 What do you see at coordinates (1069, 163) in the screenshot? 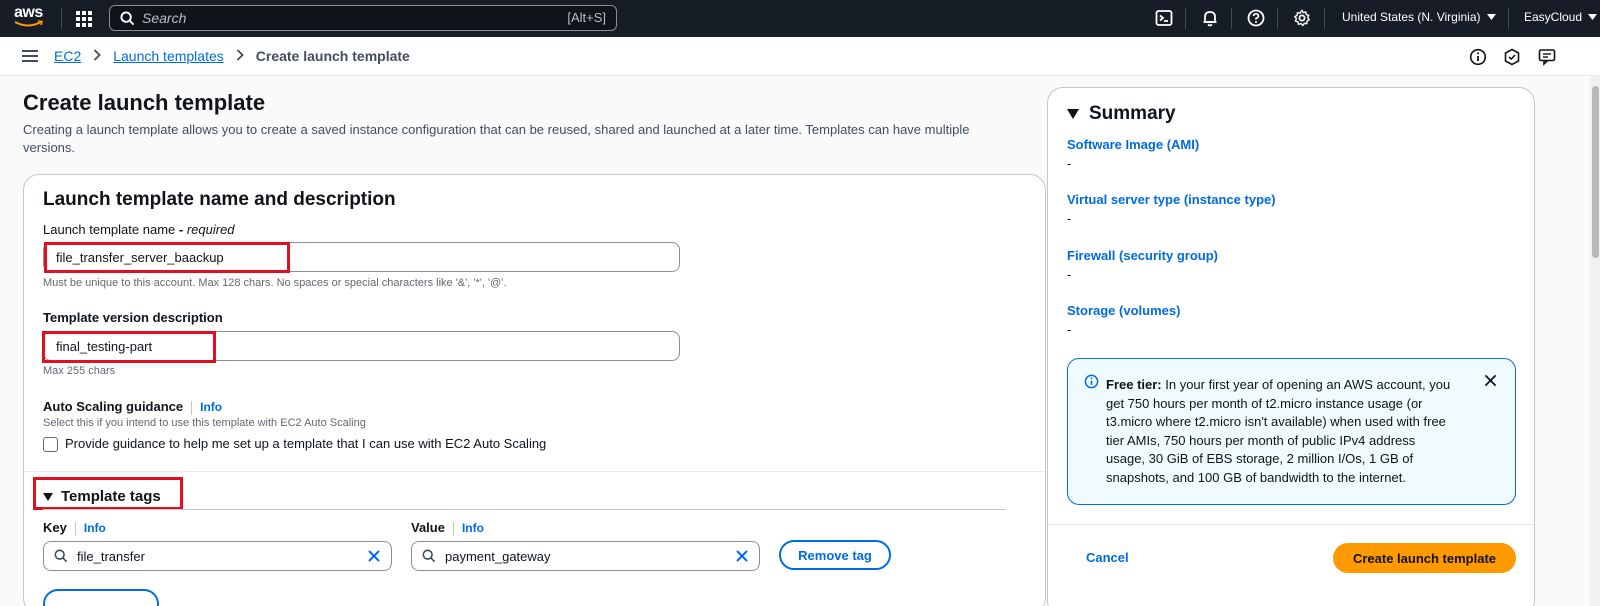
I see `summary-ami-value: -` at bounding box center [1069, 163].